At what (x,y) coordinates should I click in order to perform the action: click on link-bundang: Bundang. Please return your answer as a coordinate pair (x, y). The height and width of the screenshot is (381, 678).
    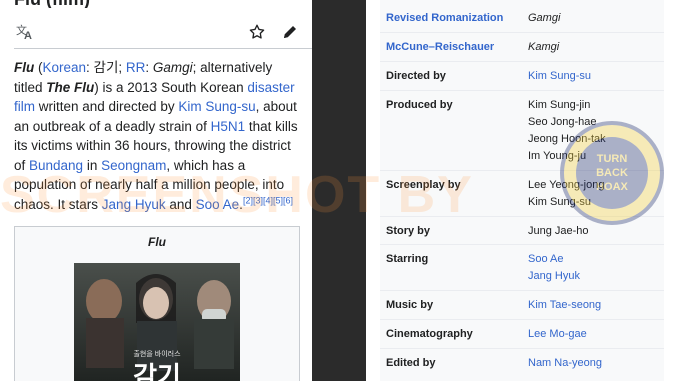
    Looking at the image, I should click on (56, 165).